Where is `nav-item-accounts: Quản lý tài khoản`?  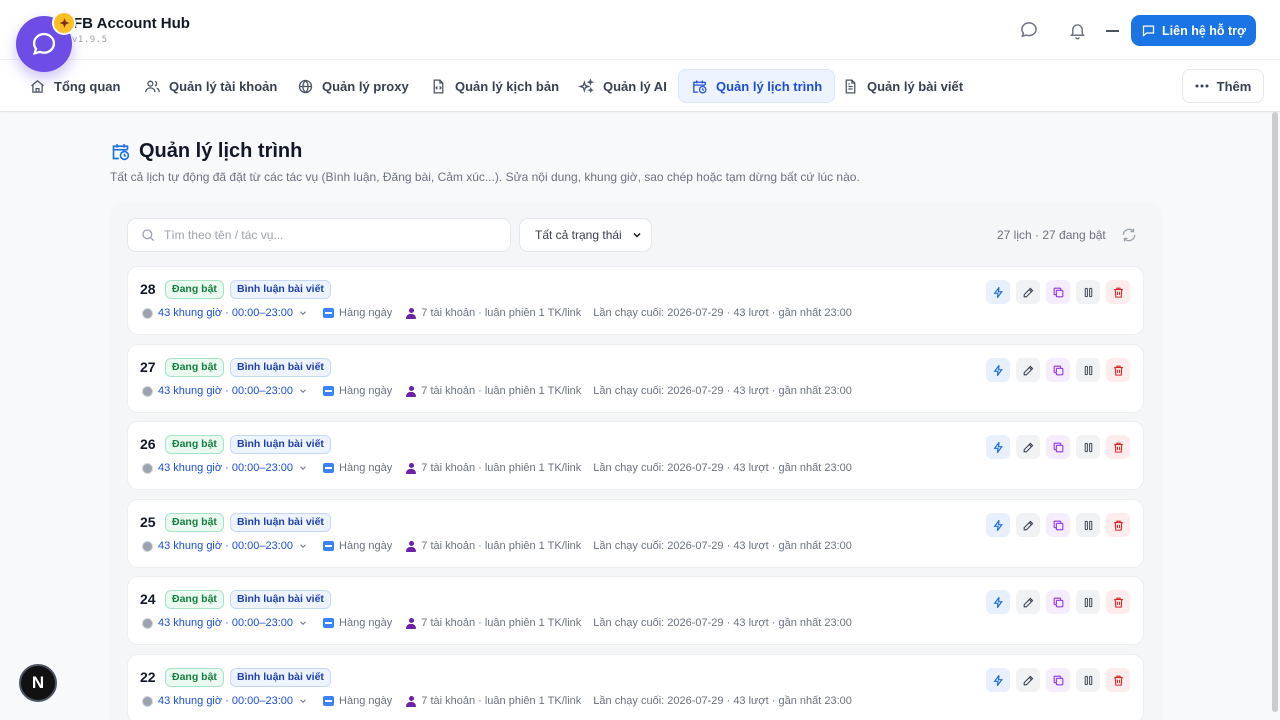
nav-item-accounts: Quản lý tài khoản is located at coordinates (210, 86).